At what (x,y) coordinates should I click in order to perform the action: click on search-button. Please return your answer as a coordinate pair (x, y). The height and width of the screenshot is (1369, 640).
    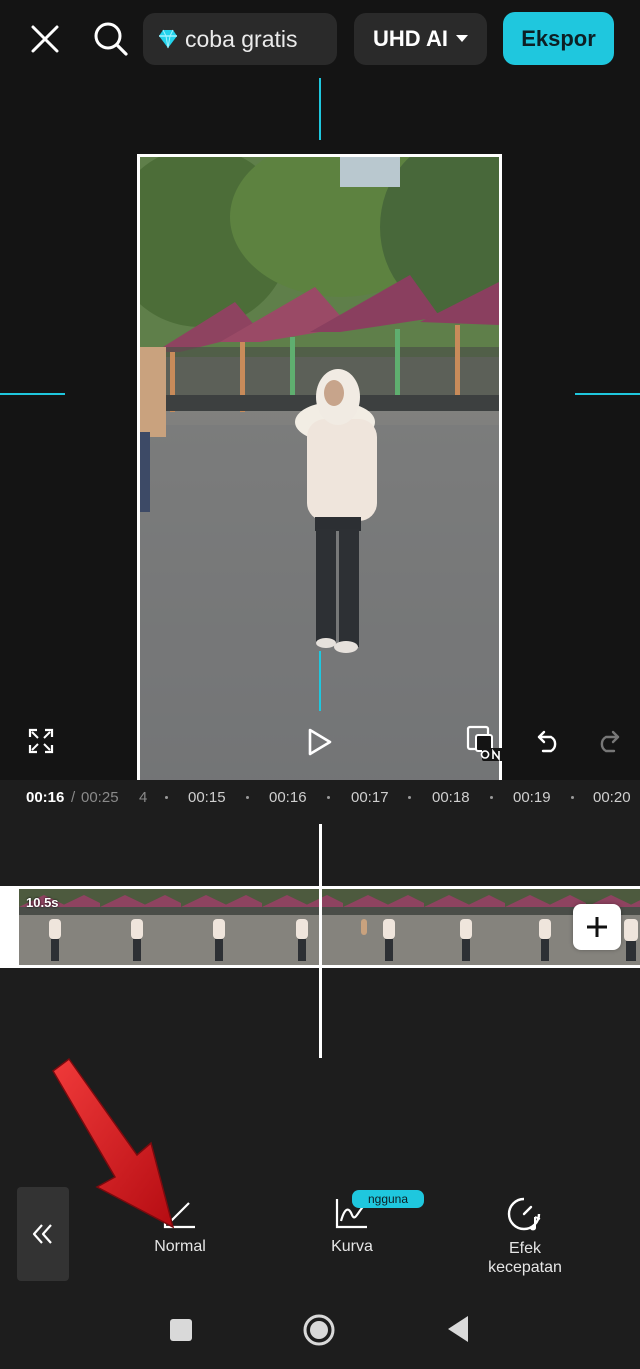
    Looking at the image, I should click on (111, 39).